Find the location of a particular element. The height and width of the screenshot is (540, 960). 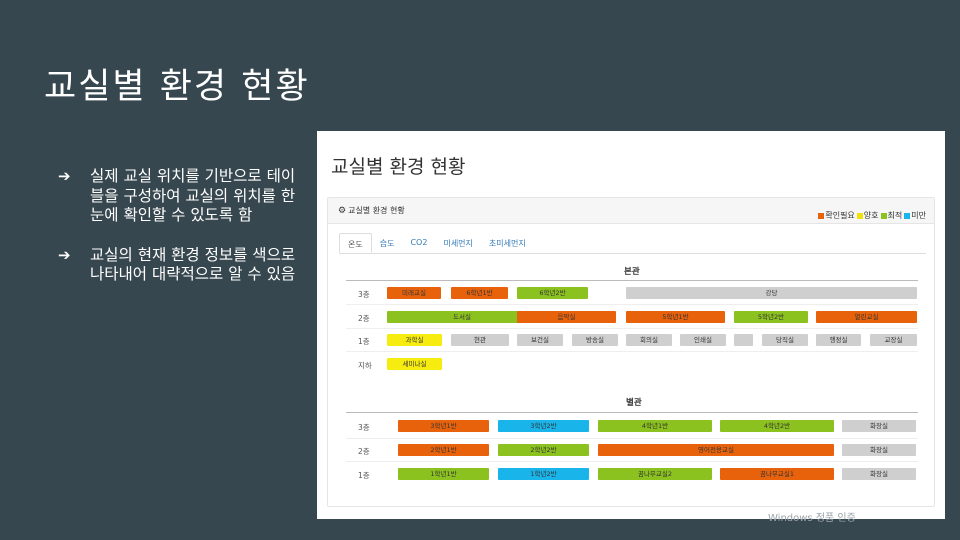

legend-label: 양호 is located at coordinates (871, 215).